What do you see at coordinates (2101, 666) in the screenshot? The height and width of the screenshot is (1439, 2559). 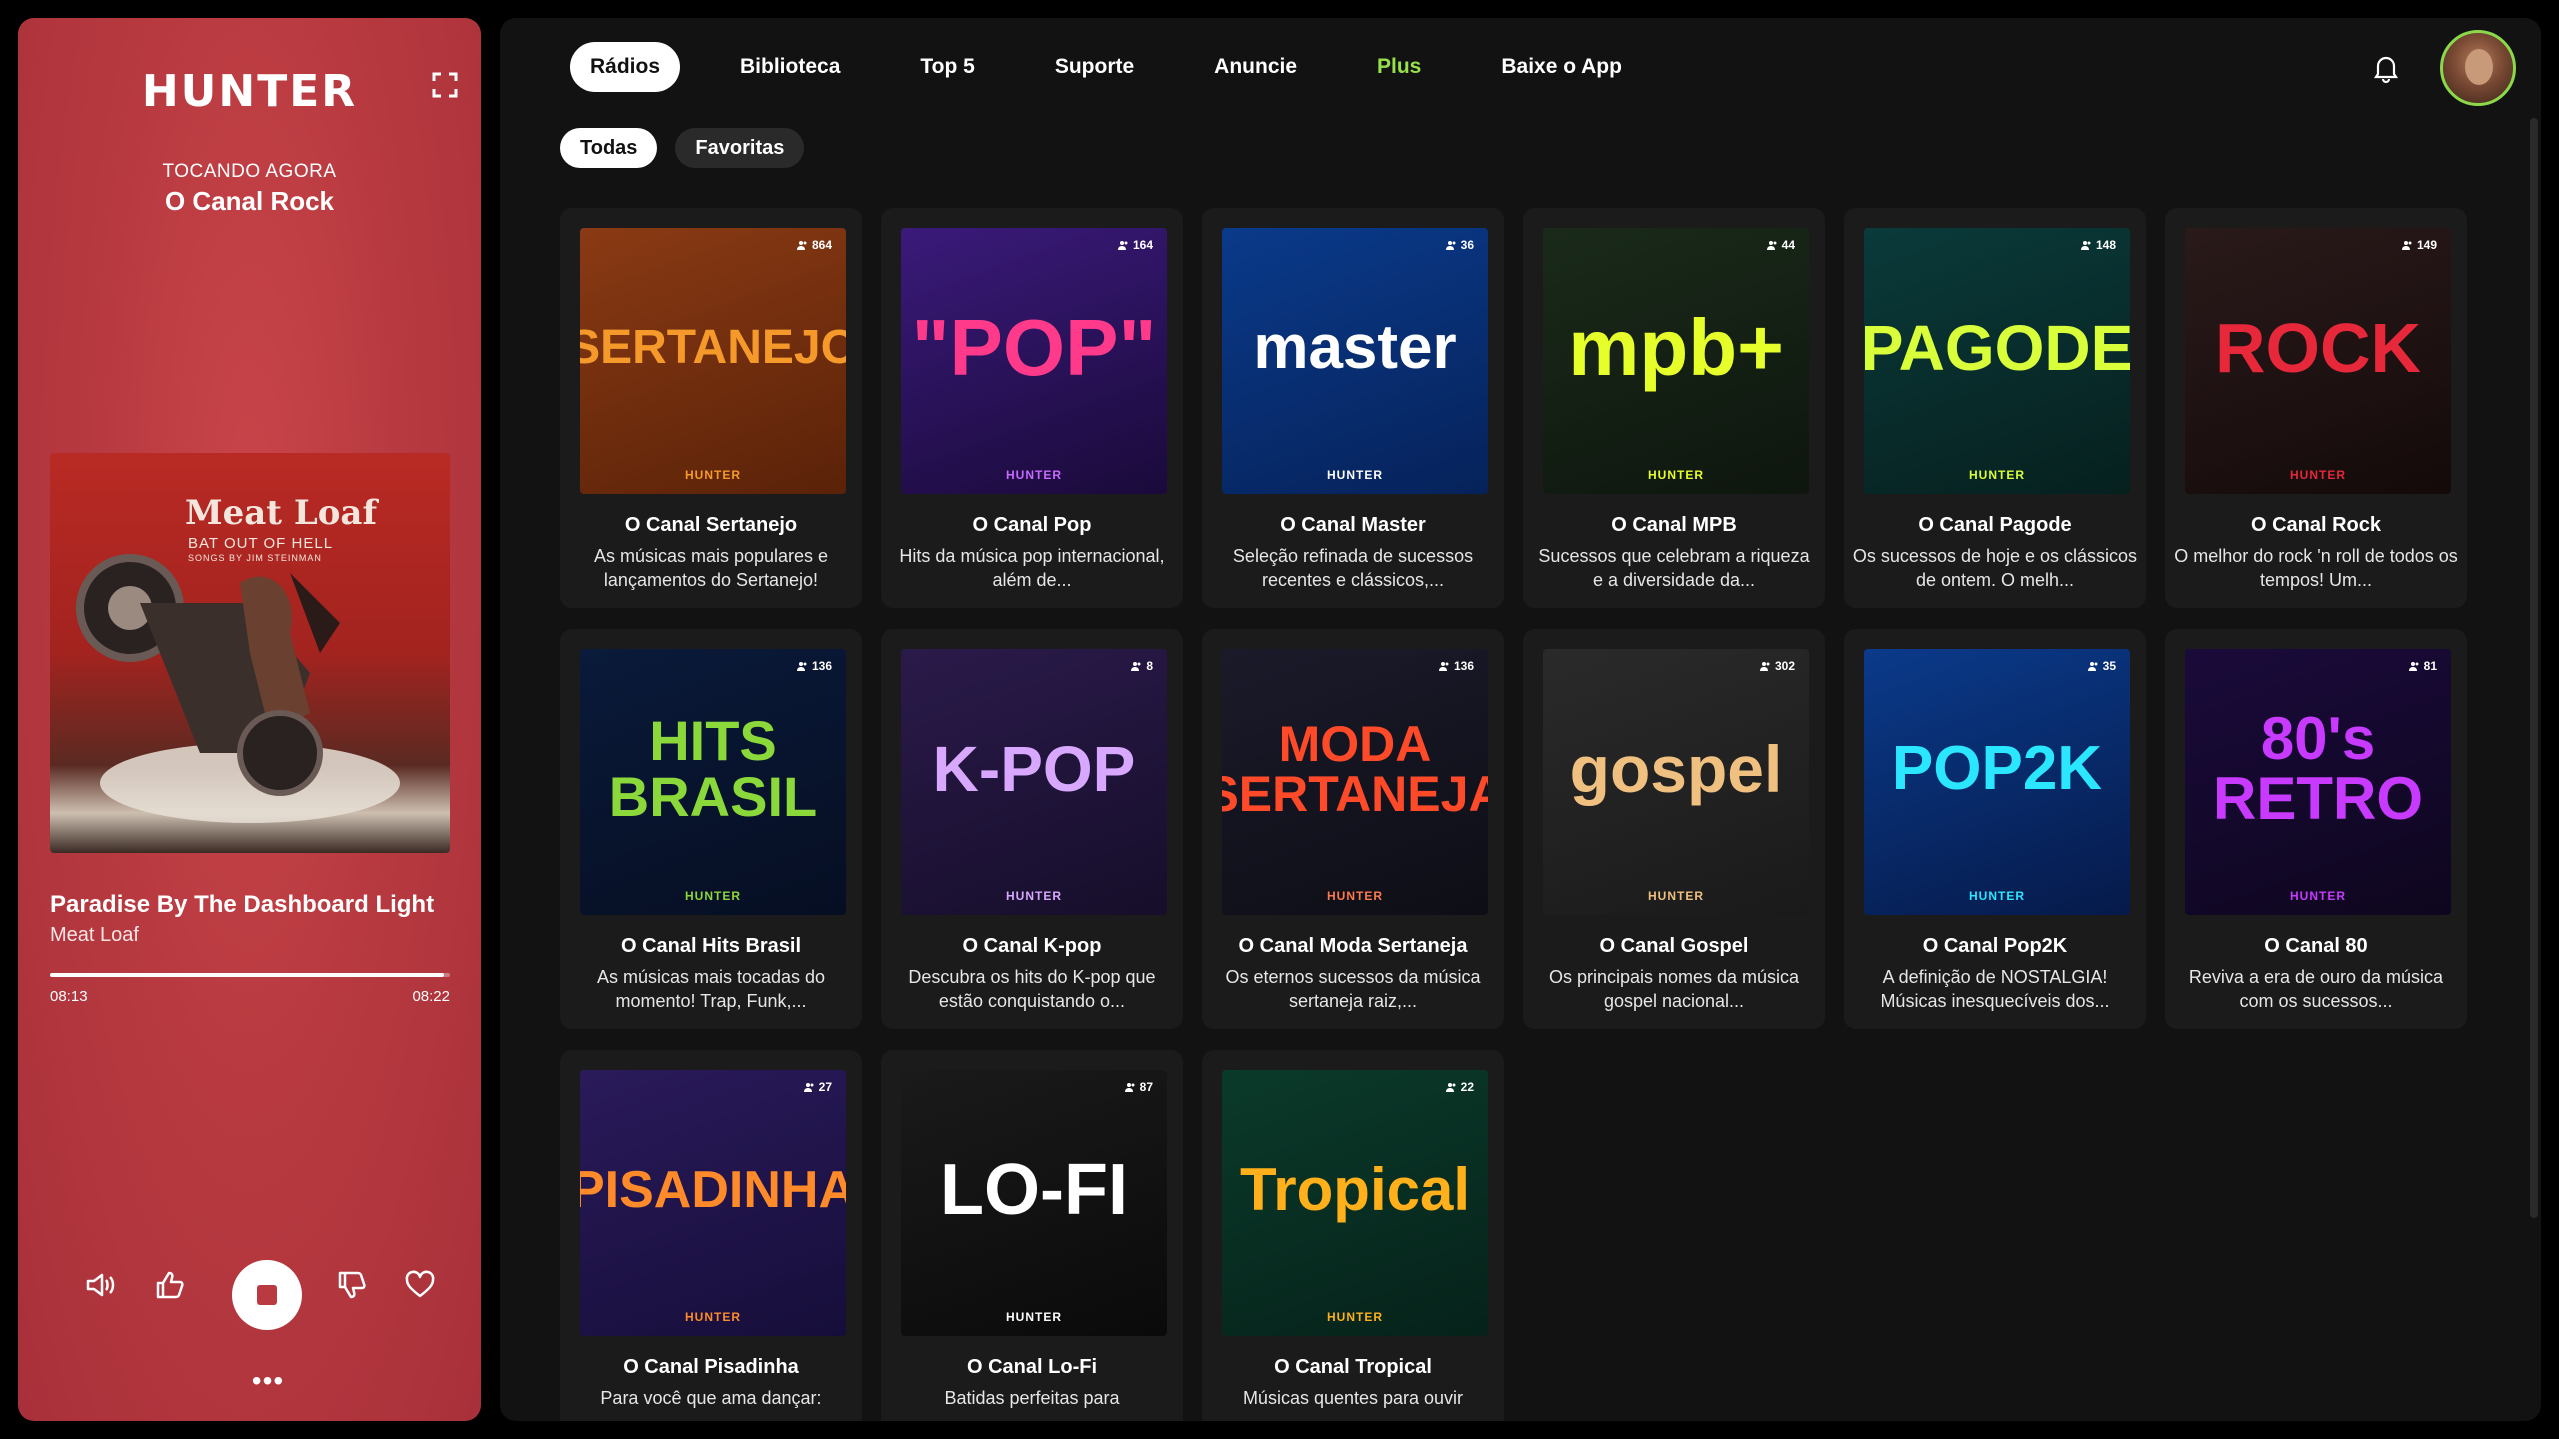 I see `listener-count: 35` at bounding box center [2101, 666].